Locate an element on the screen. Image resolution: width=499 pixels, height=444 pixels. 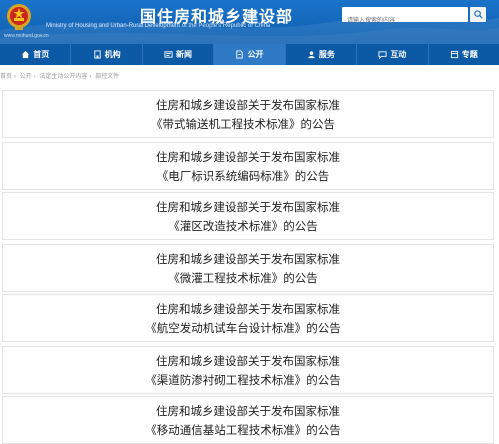
breadcrumb-public: 公开 is located at coordinates (26, 77).